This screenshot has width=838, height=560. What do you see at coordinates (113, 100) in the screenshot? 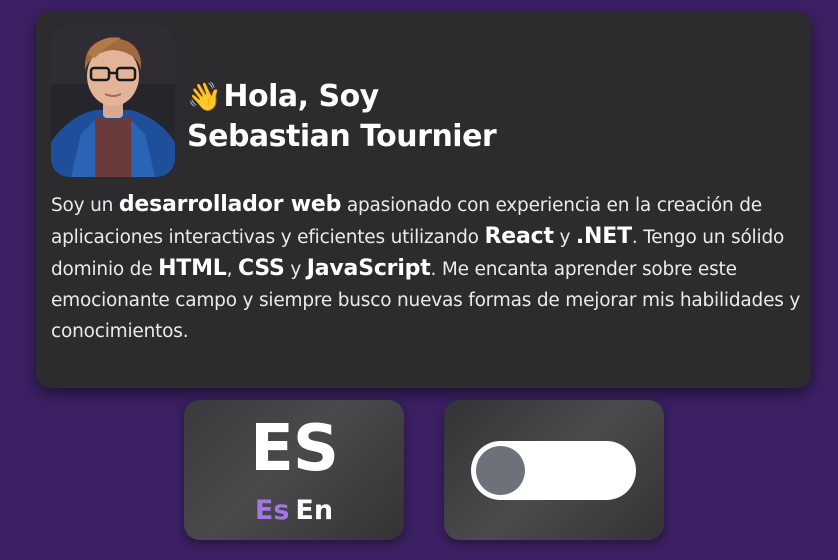
I see `profile-avatar` at bounding box center [113, 100].